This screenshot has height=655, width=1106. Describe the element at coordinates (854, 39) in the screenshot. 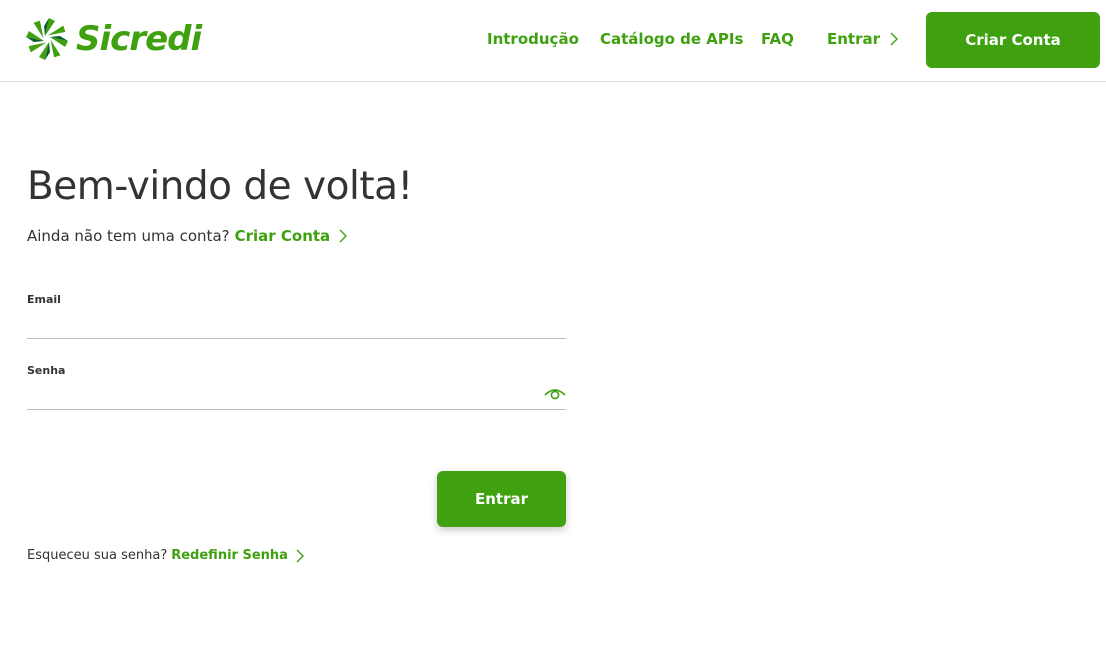

I see `nav-entrar-label: Entrar` at that location.